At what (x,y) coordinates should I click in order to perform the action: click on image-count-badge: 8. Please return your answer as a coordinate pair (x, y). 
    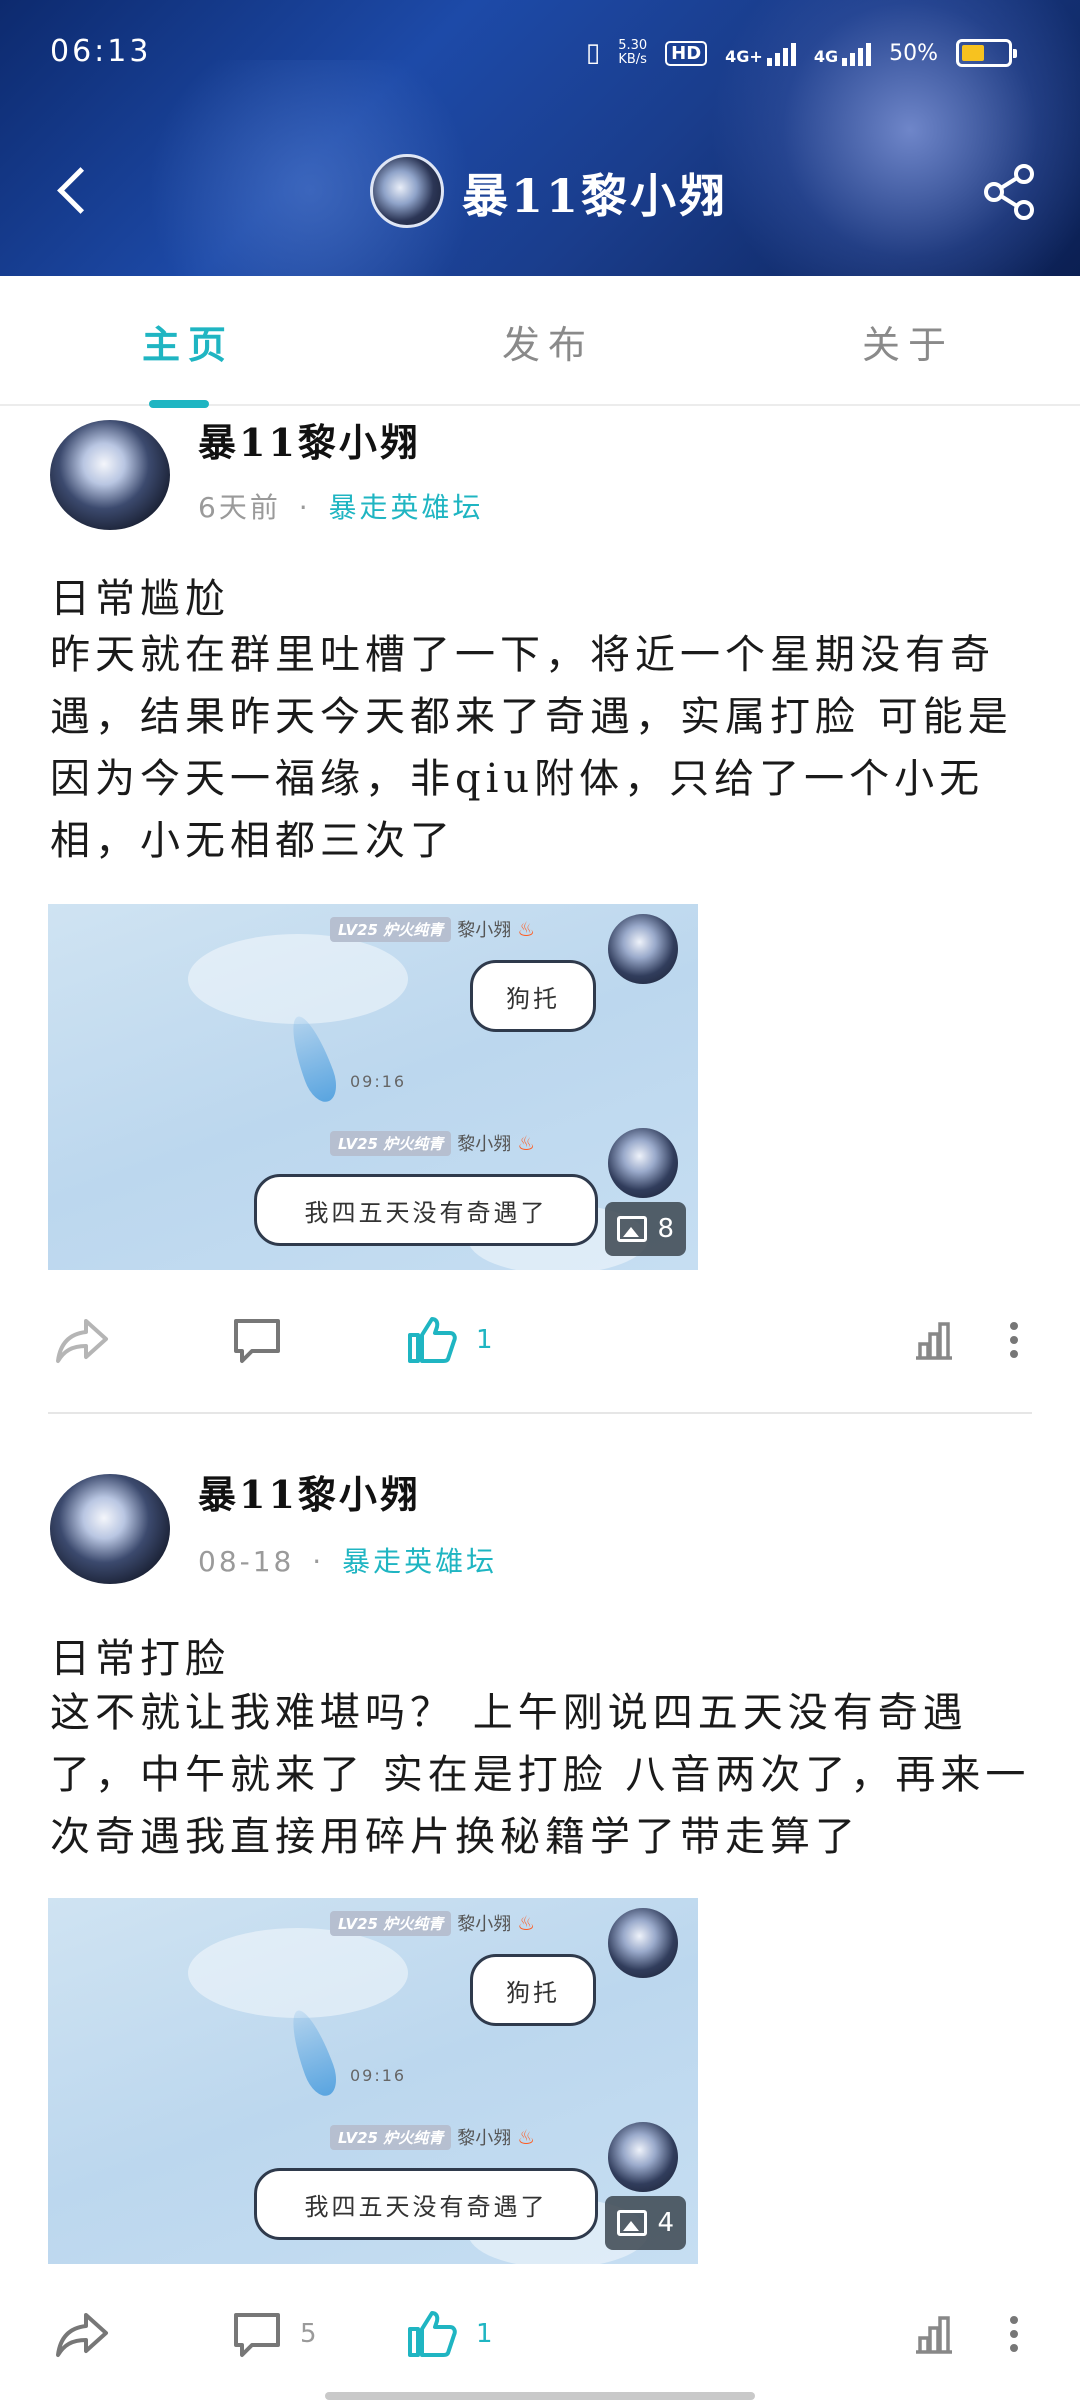
    Looking at the image, I should click on (645, 1229).